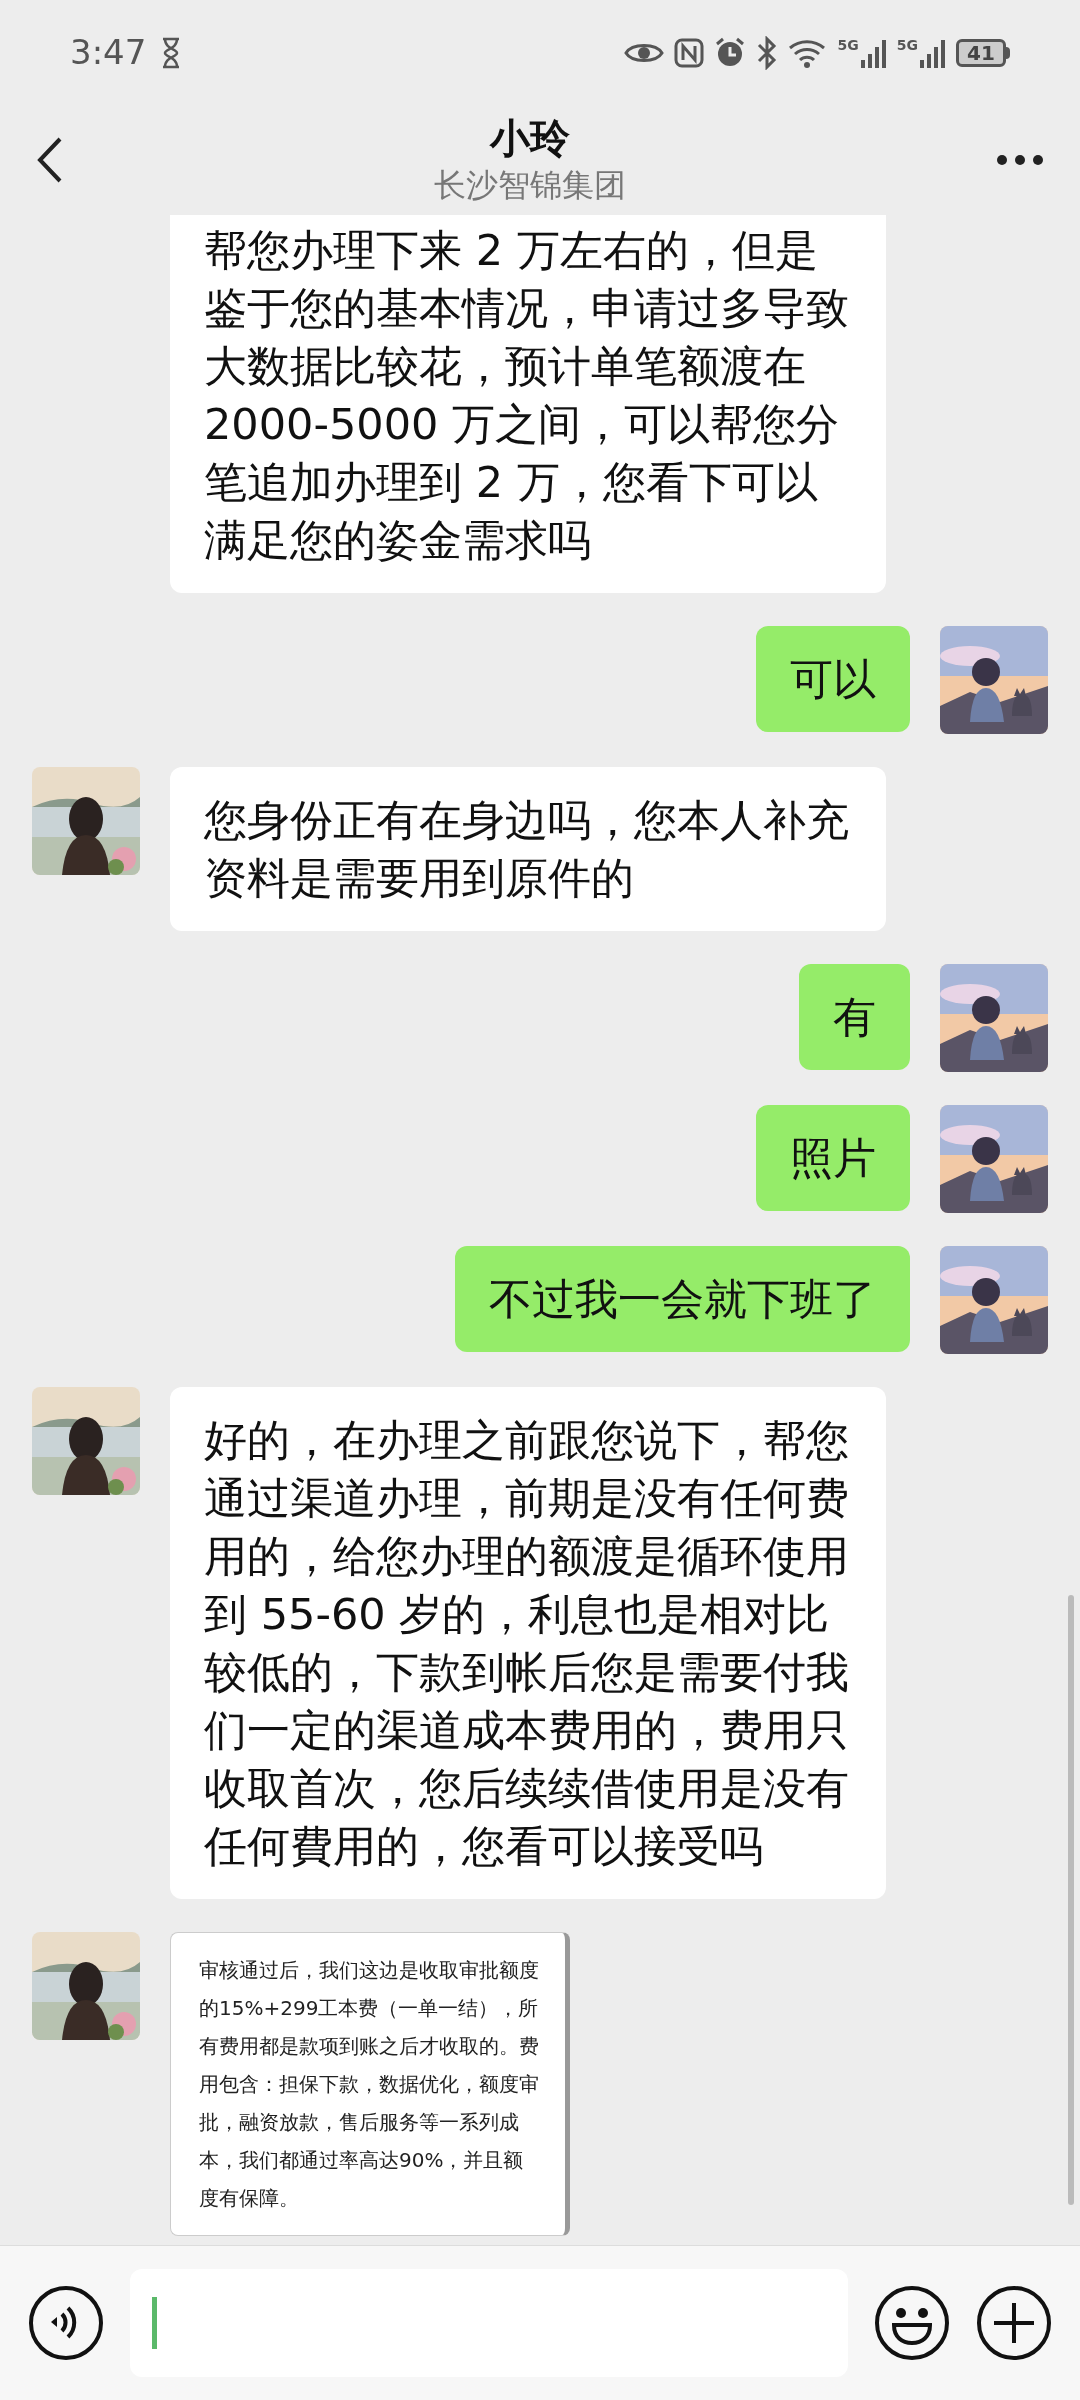 The image size is (1080, 2400). Describe the element at coordinates (530, 185) in the screenshot. I see `chat-subtitle: 长沙智锦集团` at that location.